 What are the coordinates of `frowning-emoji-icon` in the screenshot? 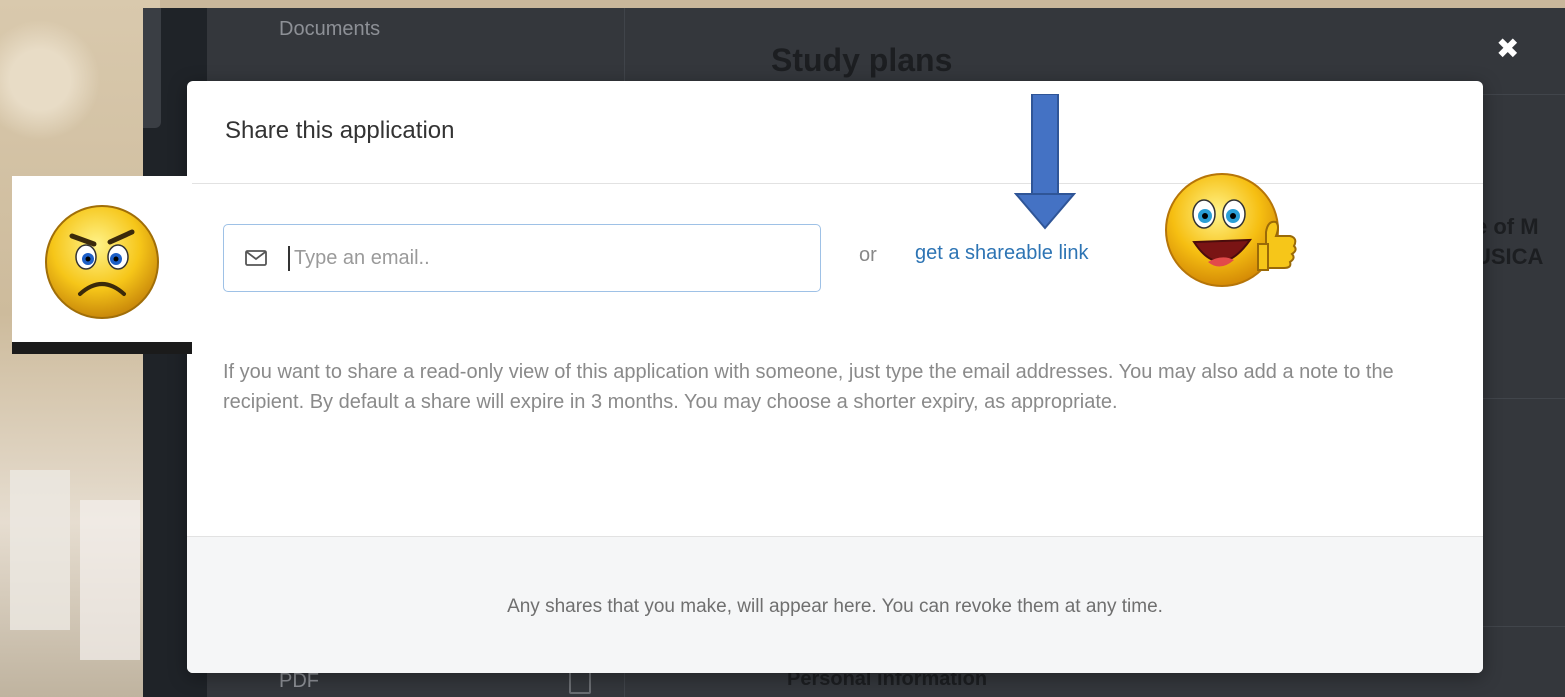 It's located at (102, 262).